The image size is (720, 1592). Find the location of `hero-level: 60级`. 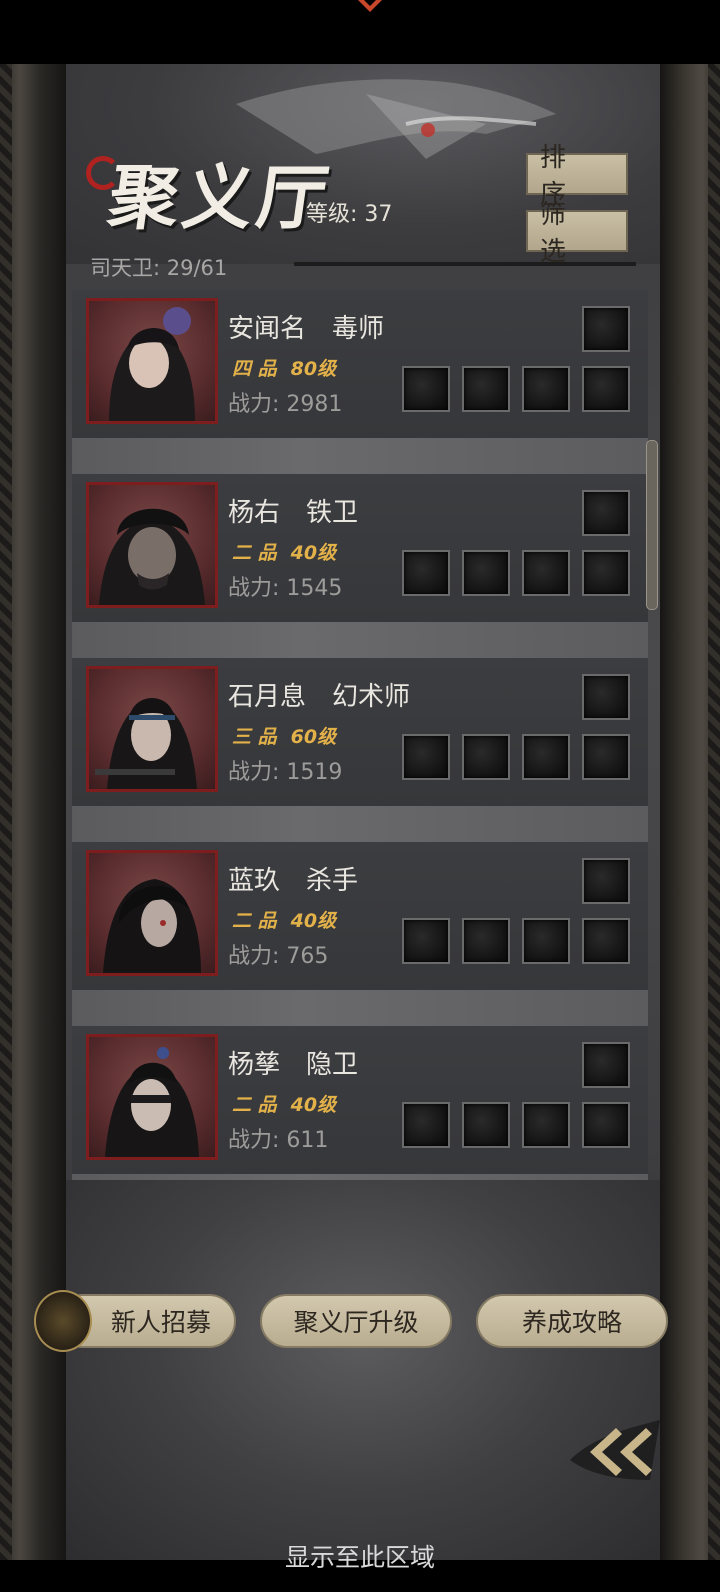

hero-level: 60级 is located at coordinates (313, 737).